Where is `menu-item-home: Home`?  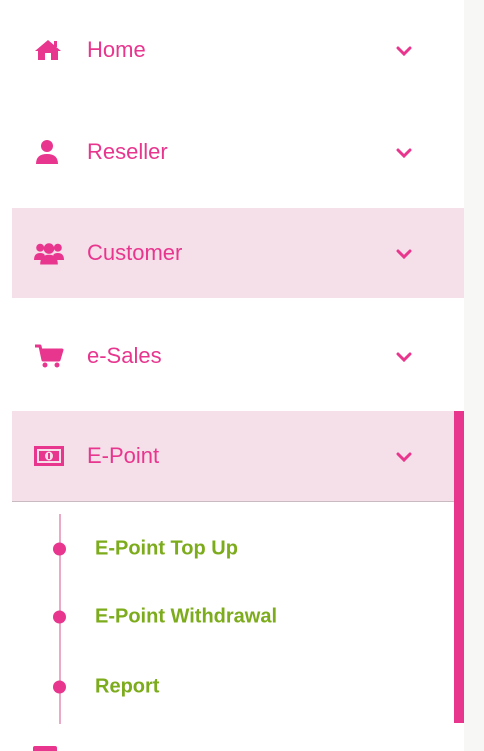
menu-item-home: Home is located at coordinates (238, 50).